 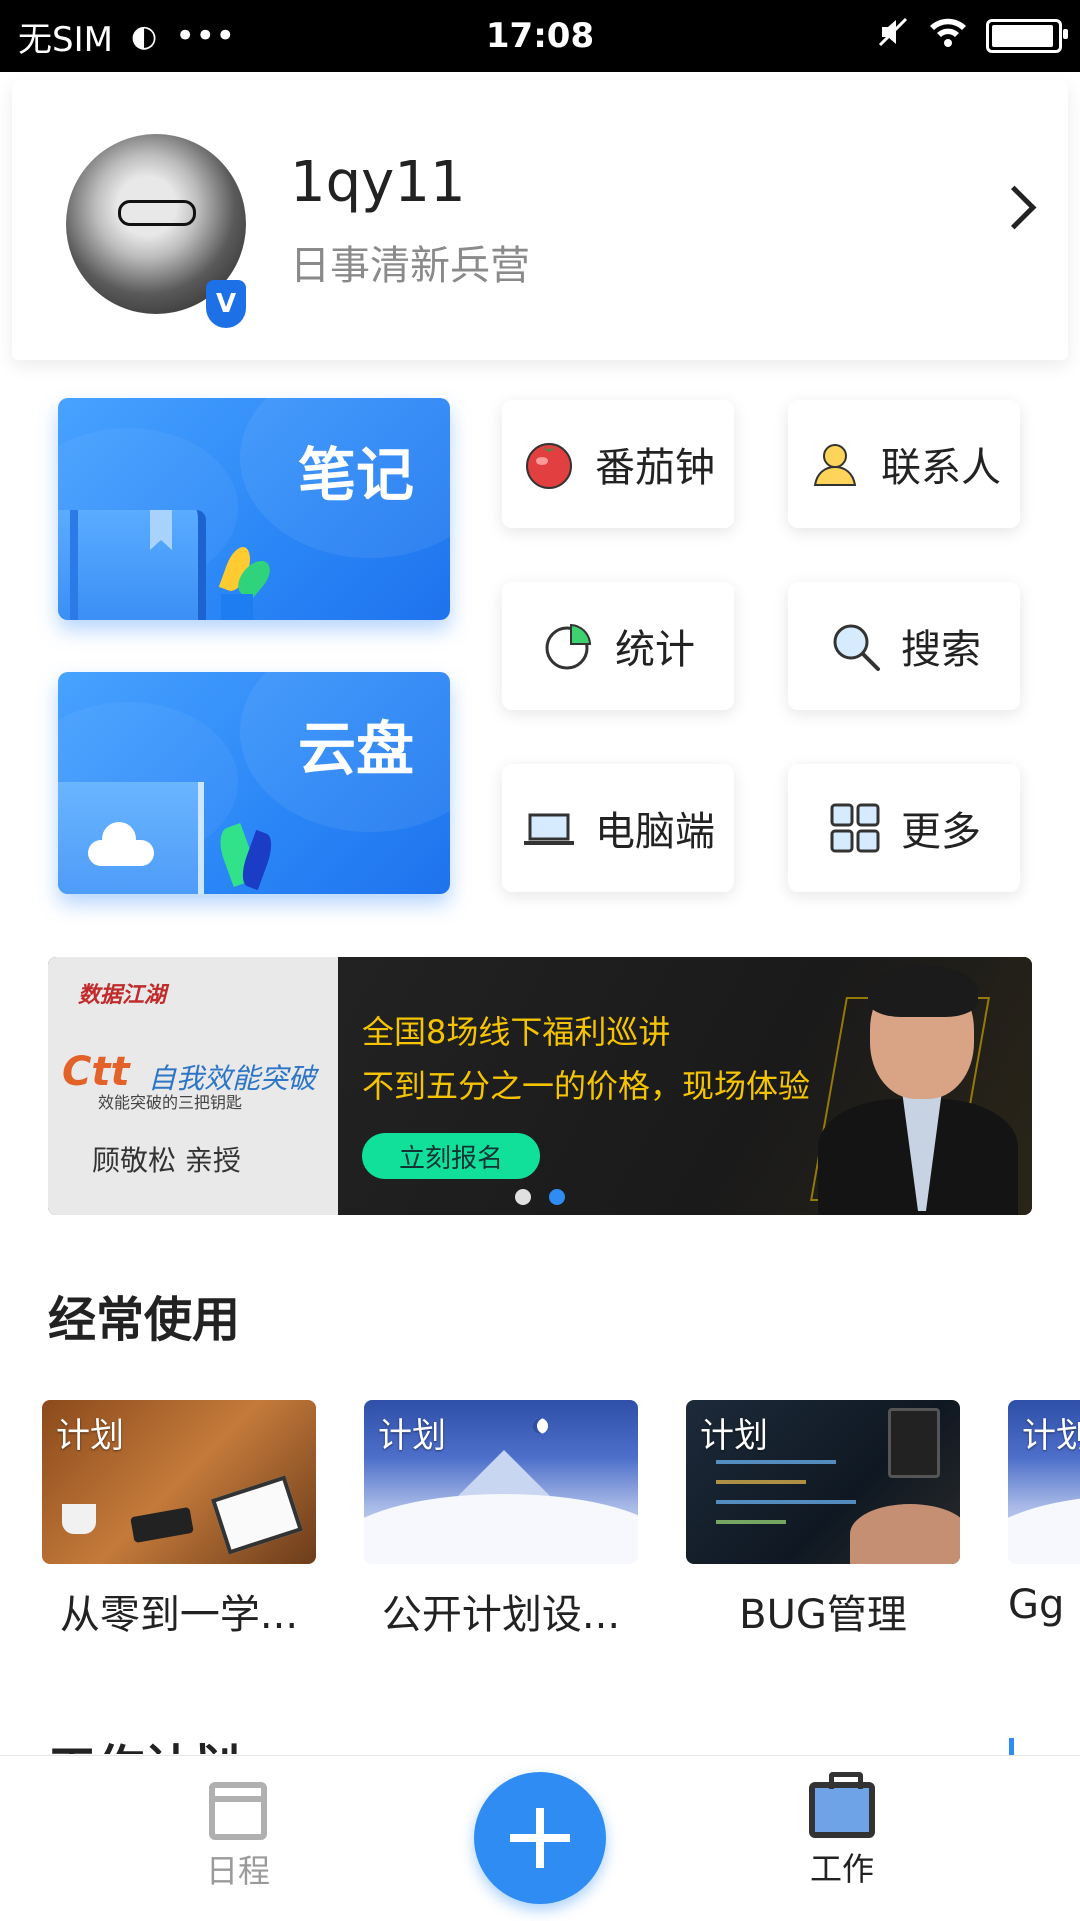 What do you see at coordinates (835, 464) in the screenshot?
I see `contact-icon` at bounding box center [835, 464].